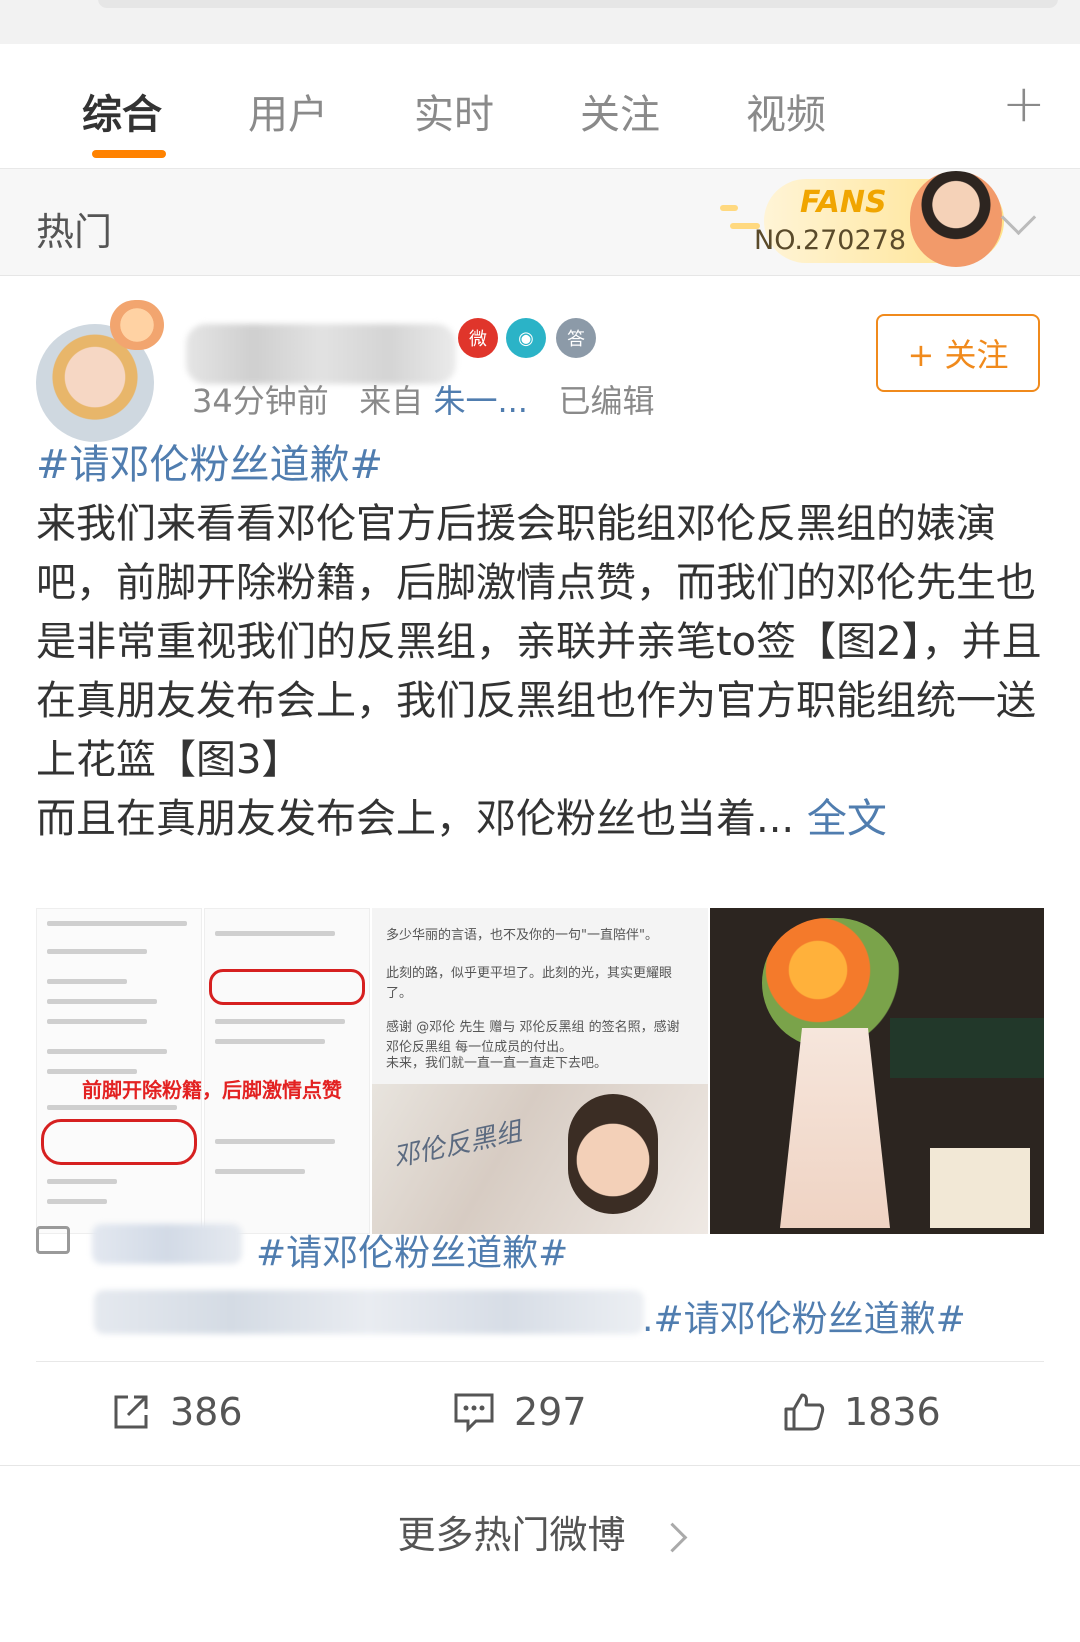 The image size is (1080, 1642). What do you see at coordinates (541, 1282) in the screenshot?
I see `hot-comments: #请邓伦粉丝道歉# .#请邓伦粉丝道歉#` at bounding box center [541, 1282].